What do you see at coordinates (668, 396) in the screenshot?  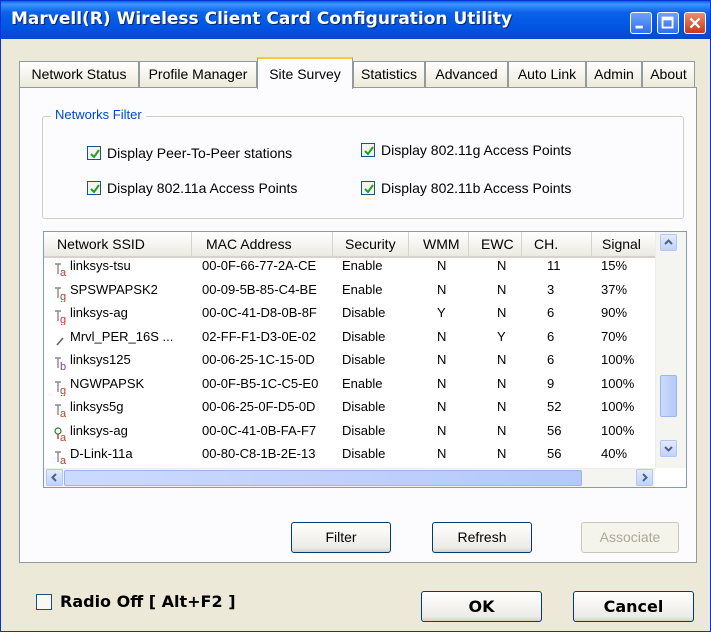 I see `vertical-scroll-thumb` at bounding box center [668, 396].